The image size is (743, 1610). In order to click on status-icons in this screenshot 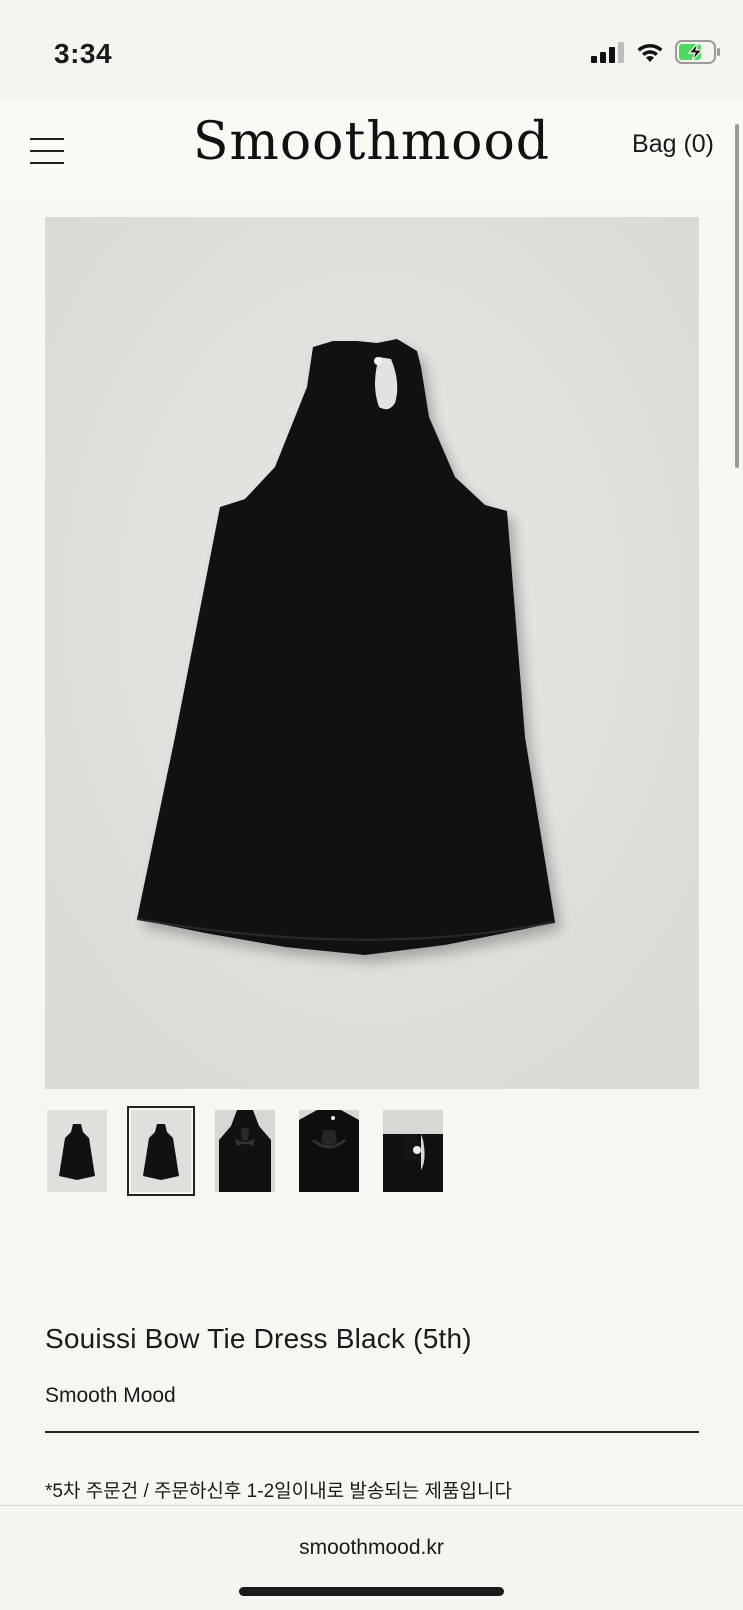, I will do `click(656, 52)`.